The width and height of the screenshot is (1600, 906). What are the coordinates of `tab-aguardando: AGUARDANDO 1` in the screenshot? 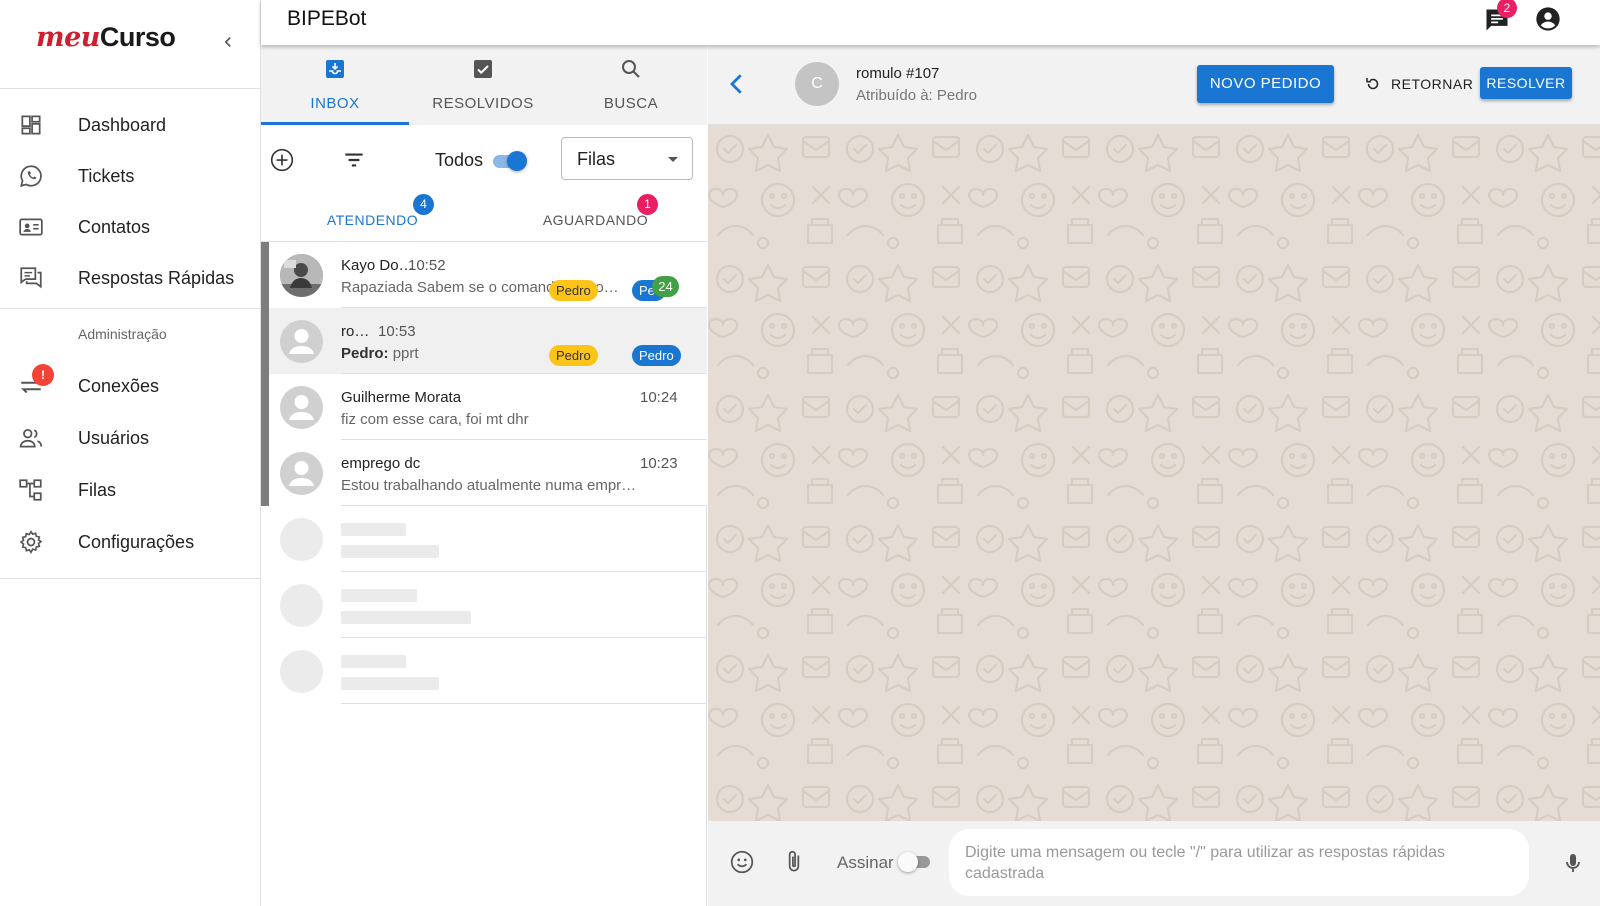 It's located at (595, 217).